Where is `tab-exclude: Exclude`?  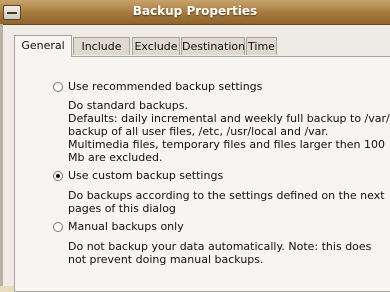 tab-exclude: Exclude is located at coordinates (156, 46).